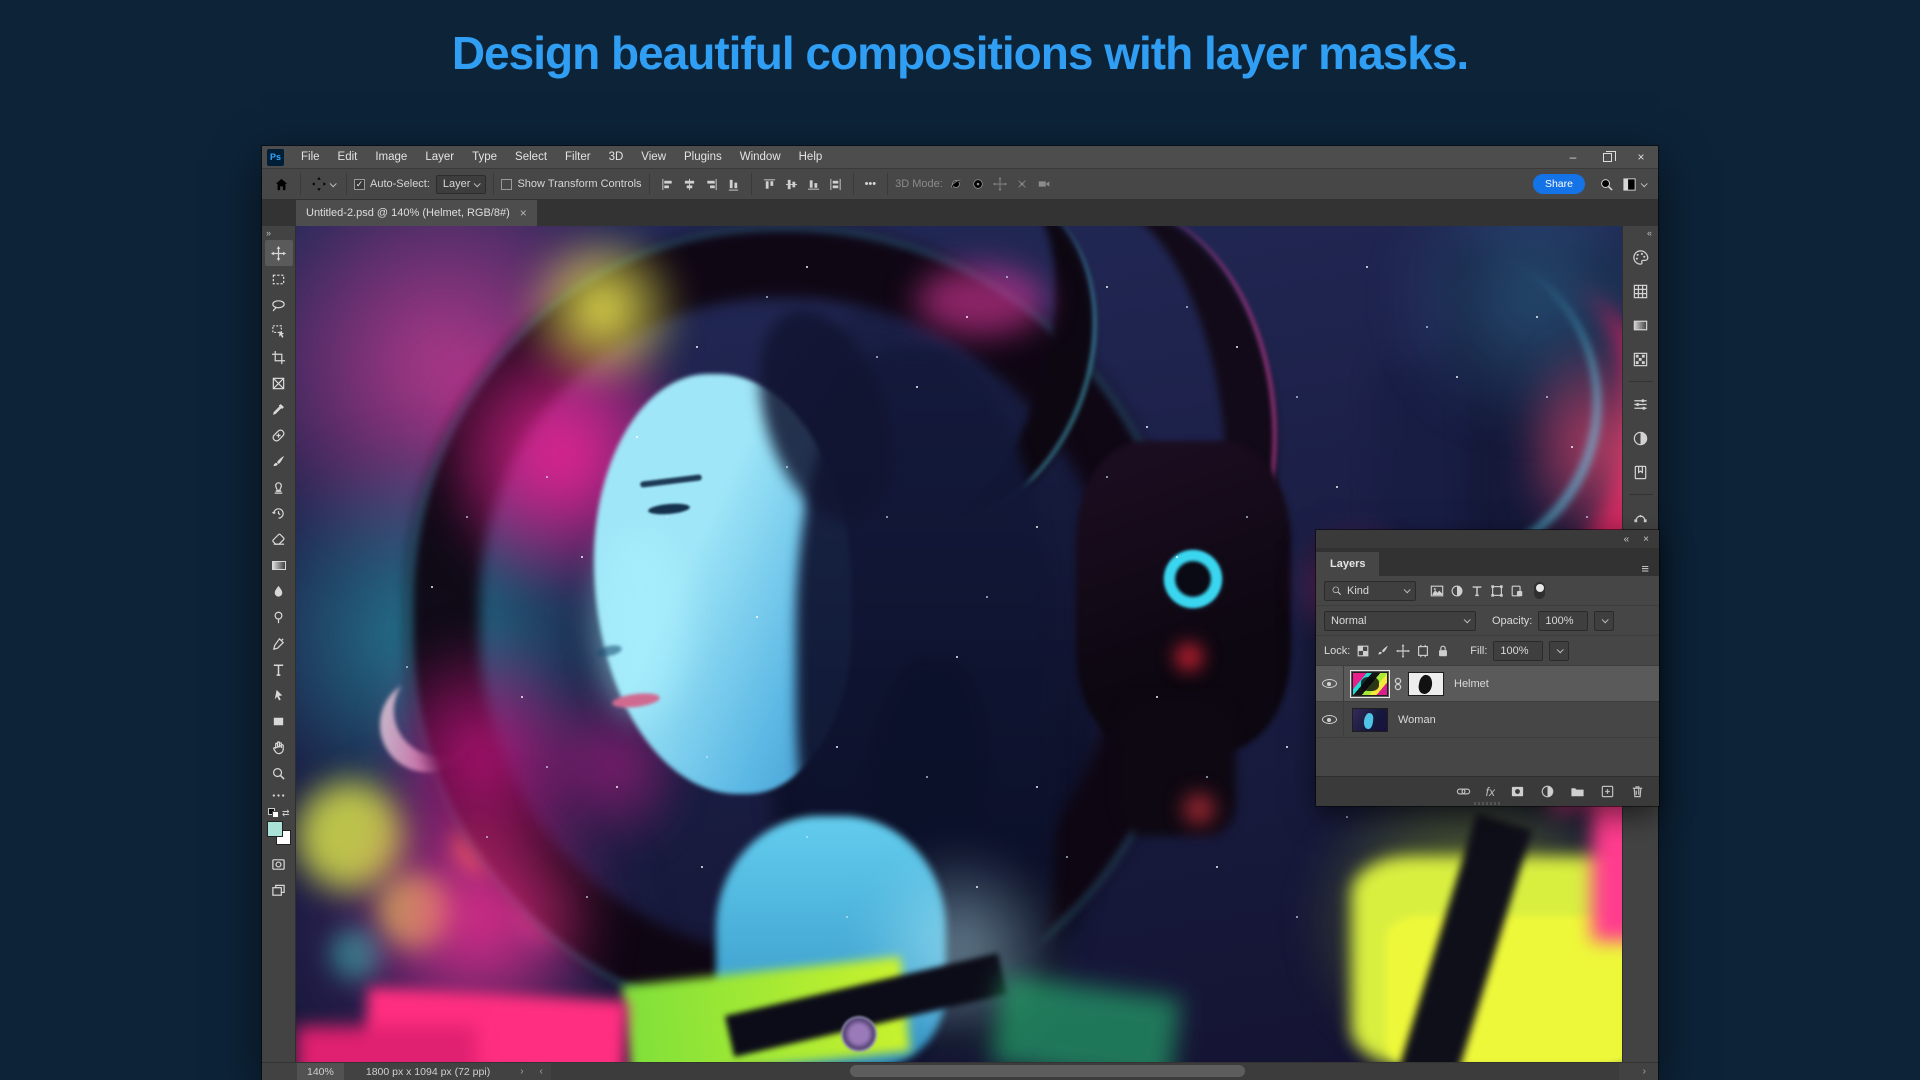 The height and width of the screenshot is (1080, 1920). I want to click on menu-3d: 3D, so click(616, 157).